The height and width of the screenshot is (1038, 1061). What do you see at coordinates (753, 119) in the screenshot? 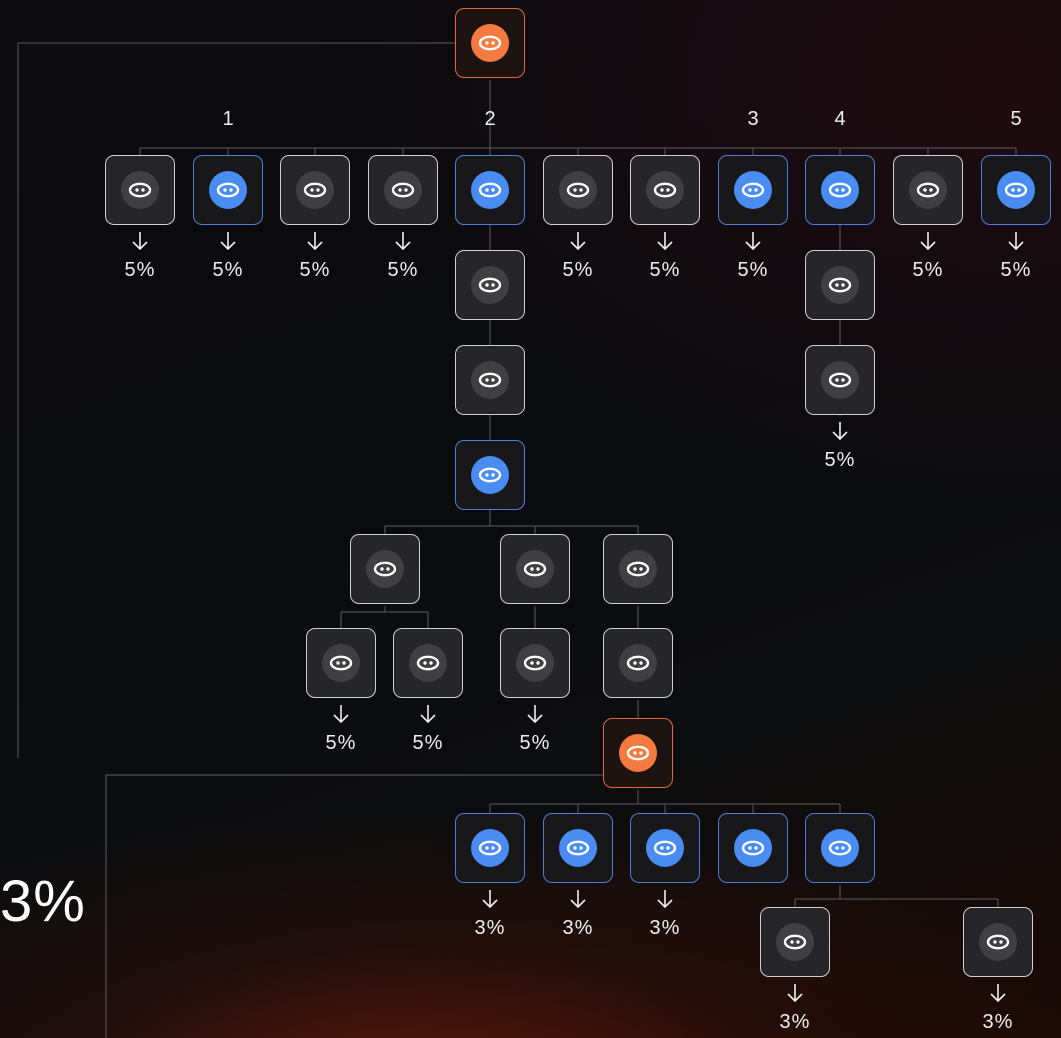
I see `column-label-3: 3` at bounding box center [753, 119].